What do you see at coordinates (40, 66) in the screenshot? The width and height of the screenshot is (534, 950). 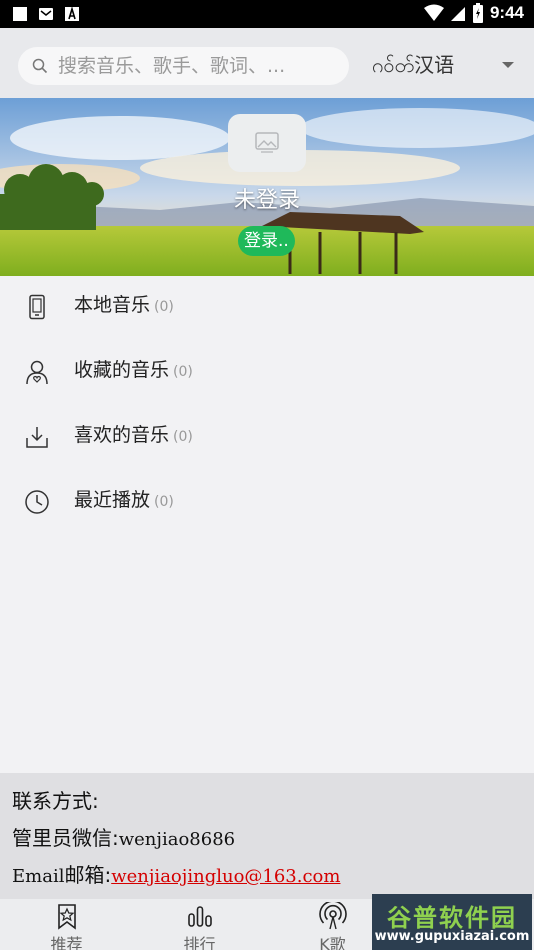 I see `search-icon` at bounding box center [40, 66].